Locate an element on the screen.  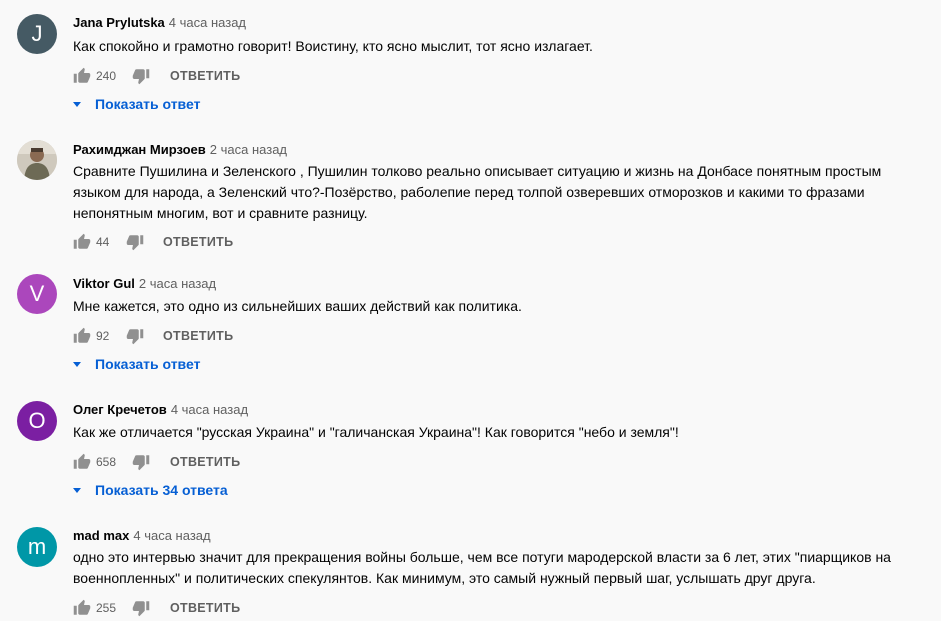
comment-header: Рахимджан Мирзоев 2 часа назад is located at coordinates (180, 150).